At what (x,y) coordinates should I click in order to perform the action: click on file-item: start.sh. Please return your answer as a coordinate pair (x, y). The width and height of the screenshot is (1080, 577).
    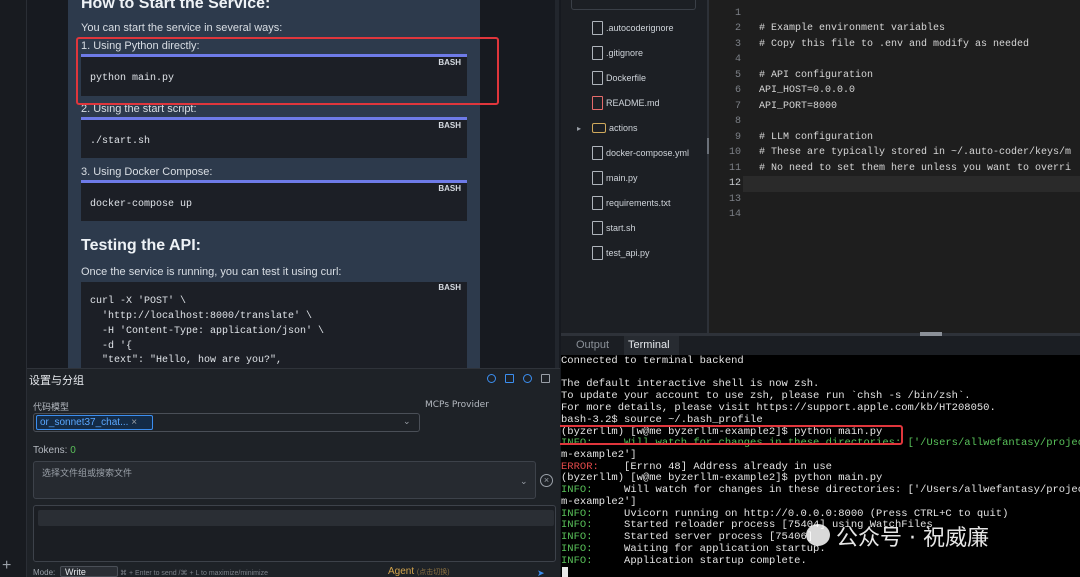
    Looking at the image, I should click on (614, 228).